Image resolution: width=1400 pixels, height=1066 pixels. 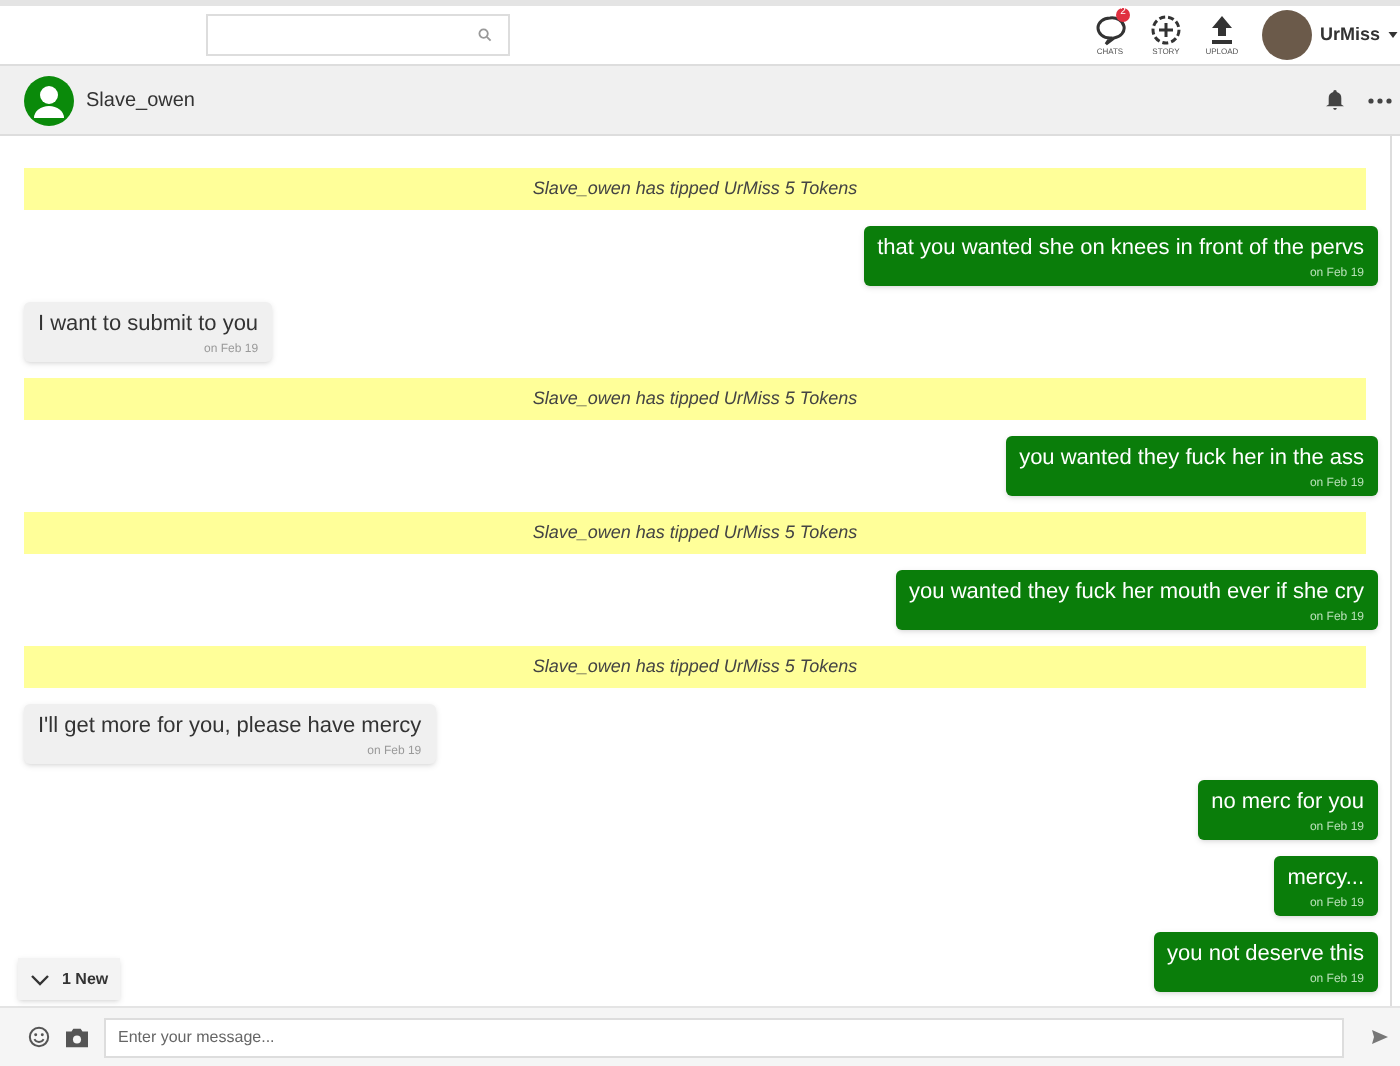 I want to click on user-menu-button: UrMiss, so click(x=1359, y=35).